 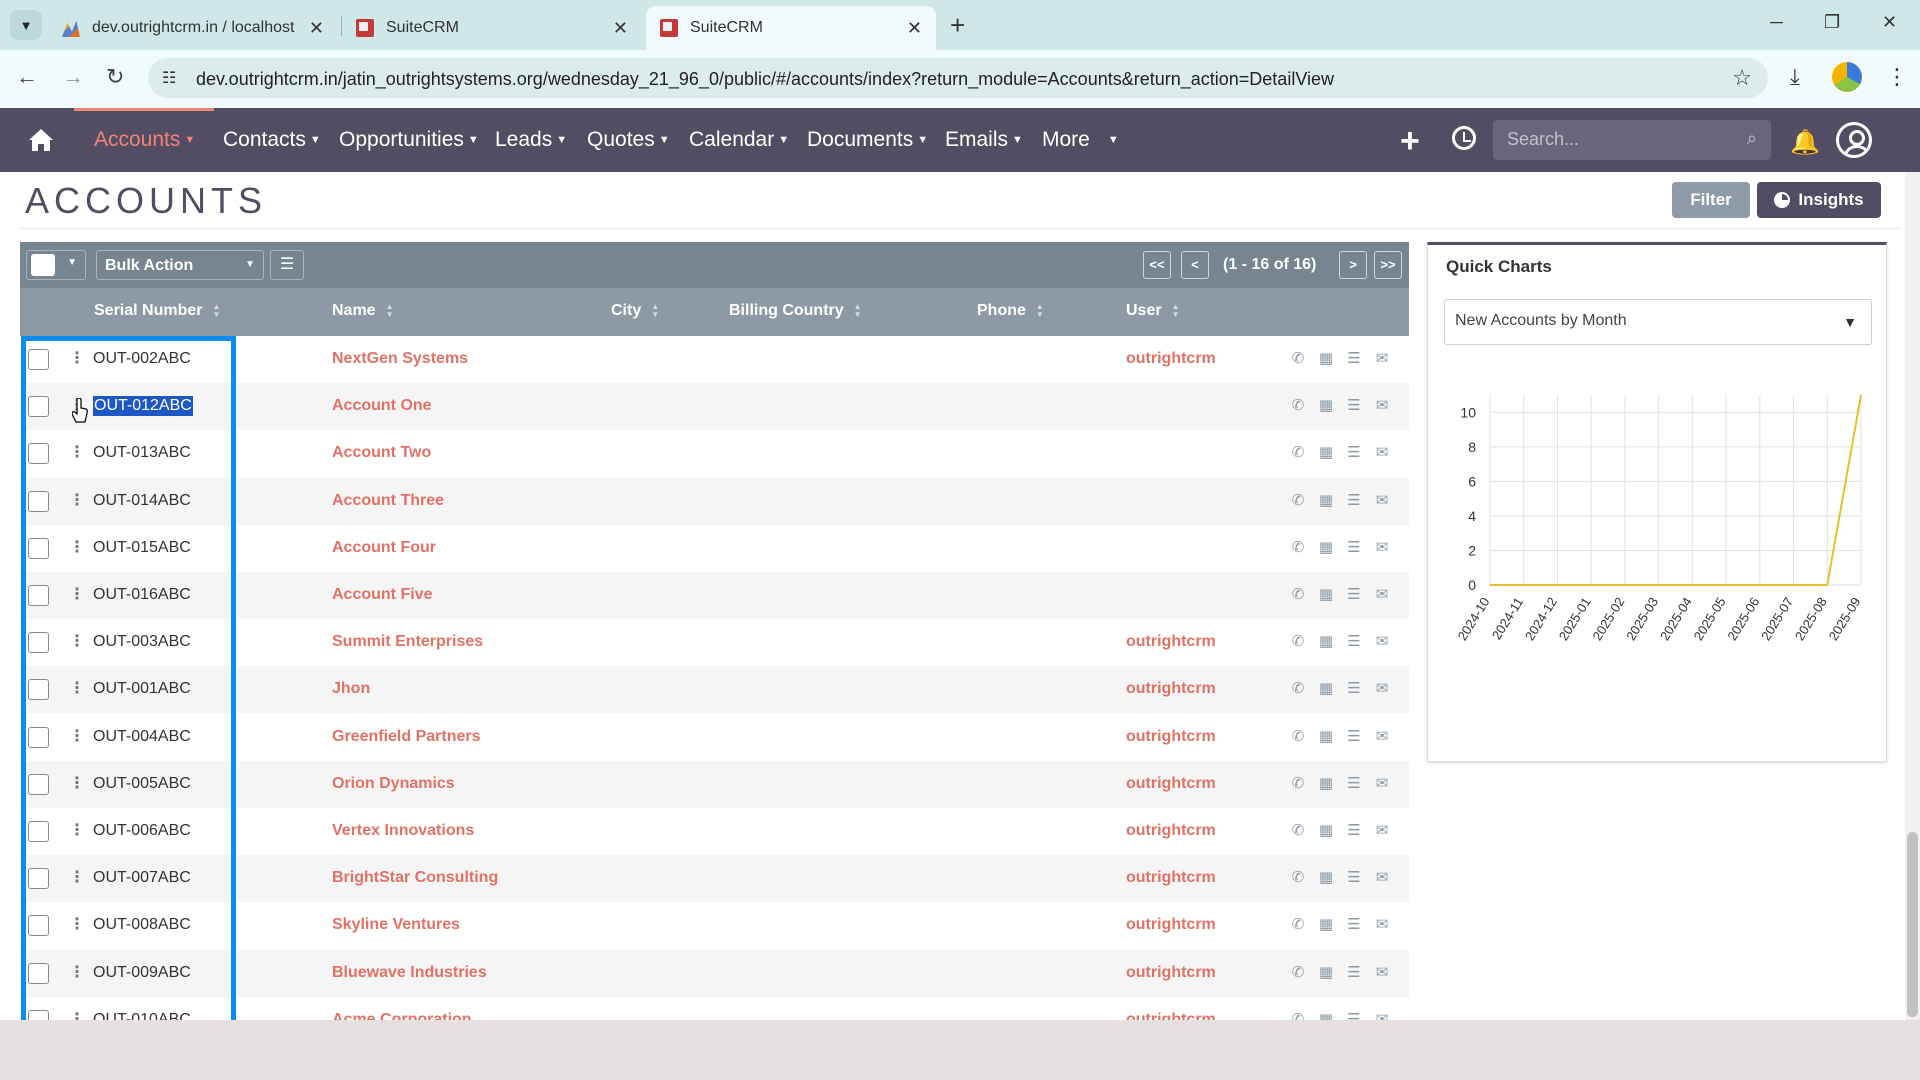 What do you see at coordinates (795, 311) in the screenshot?
I see `column-billing-country: Billing Country ▲ ▼` at bounding box center [795, 311].